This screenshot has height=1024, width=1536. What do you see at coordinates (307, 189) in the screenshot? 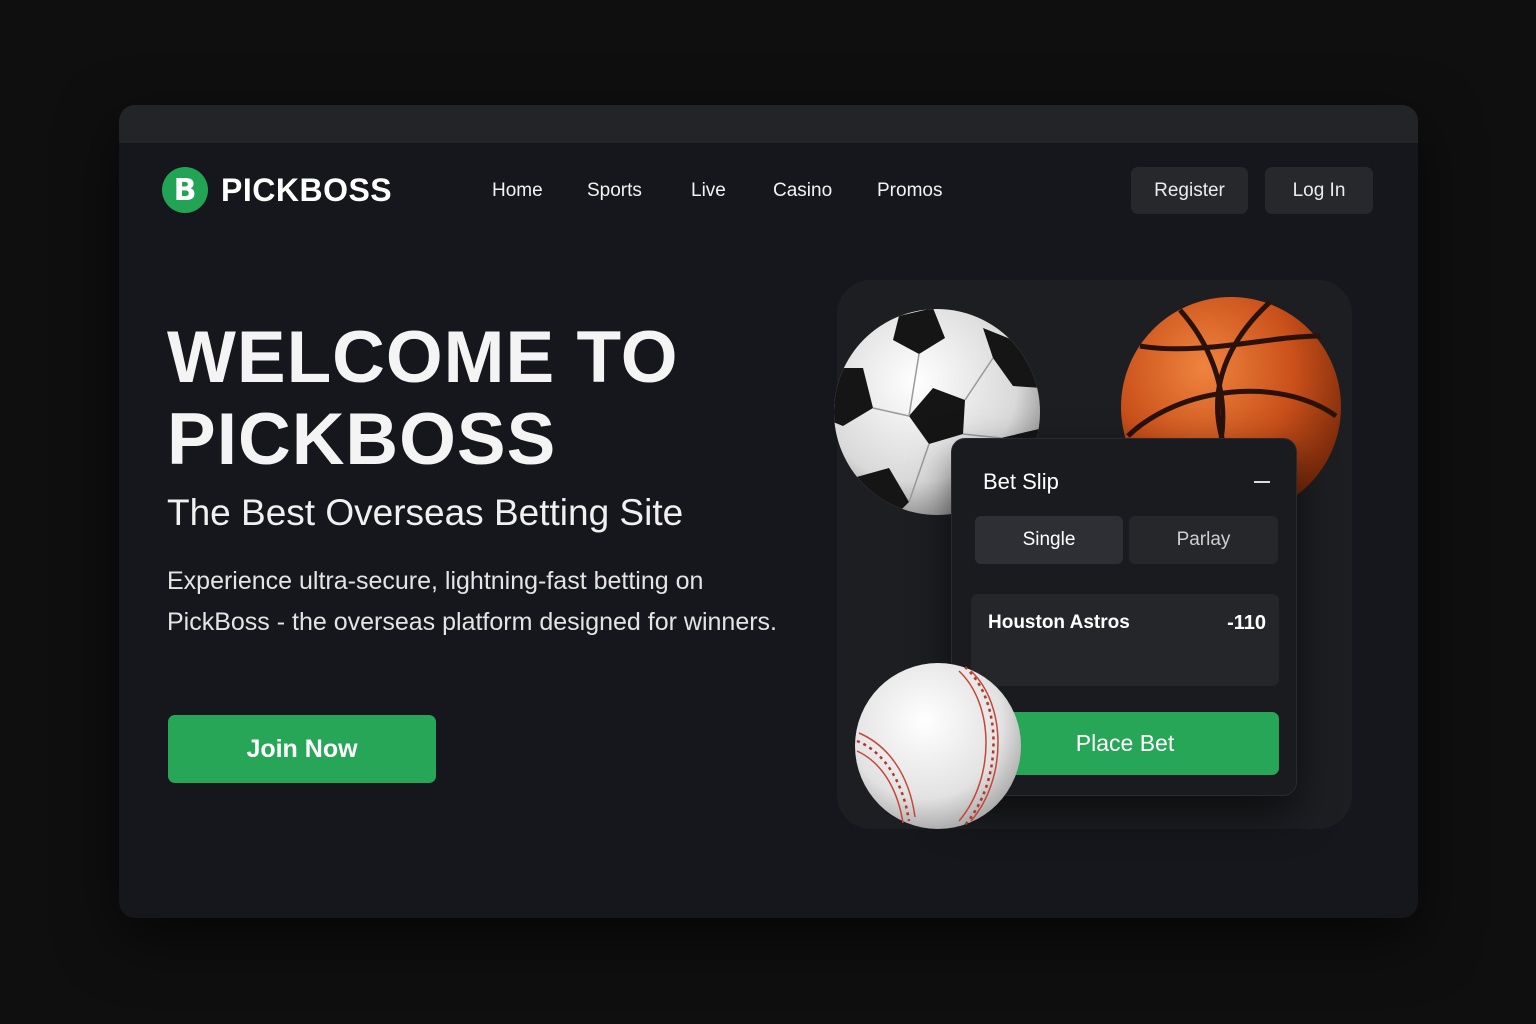
I see `brand-name: PICKBOSS` at bounding box center [307, 189].